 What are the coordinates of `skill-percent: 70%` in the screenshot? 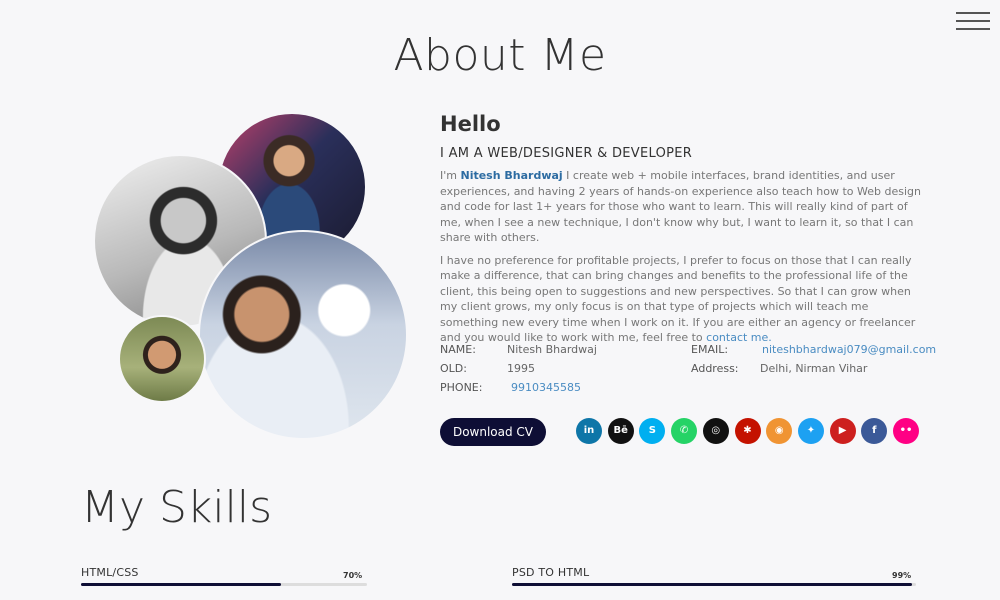 It's located at (353, 575).